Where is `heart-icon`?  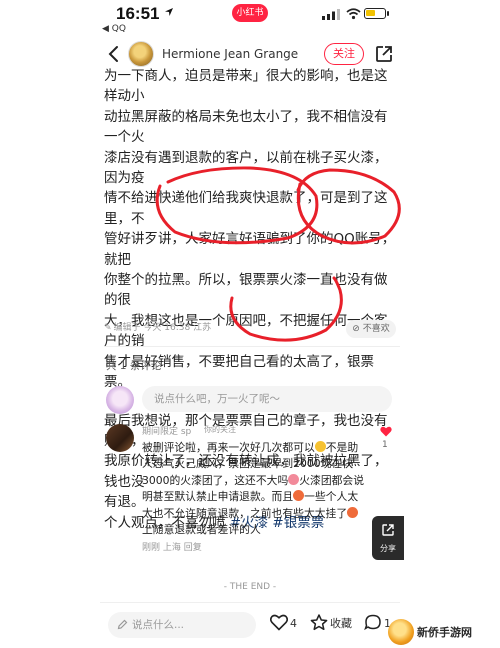 heart-icon is located at coordinates (386, 431).